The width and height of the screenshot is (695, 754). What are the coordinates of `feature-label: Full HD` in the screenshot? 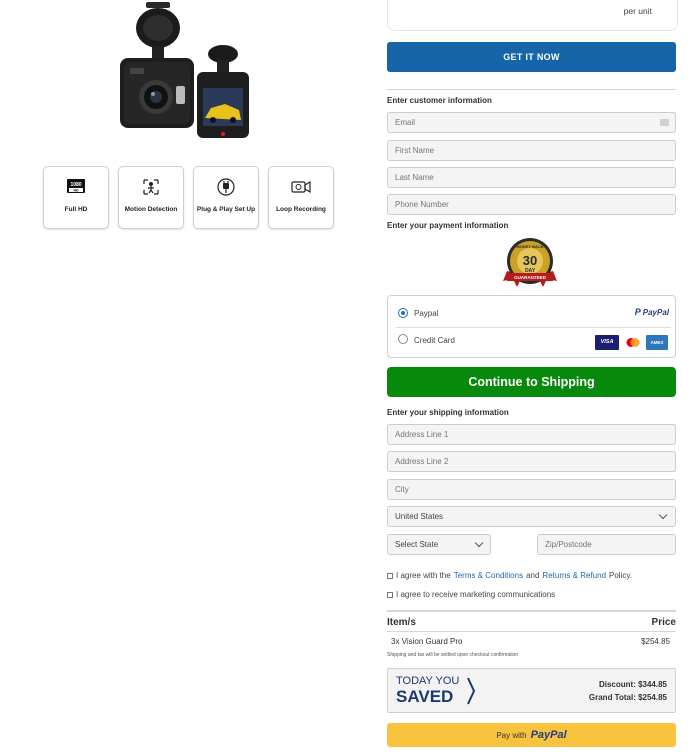 It's located at (76, 209).